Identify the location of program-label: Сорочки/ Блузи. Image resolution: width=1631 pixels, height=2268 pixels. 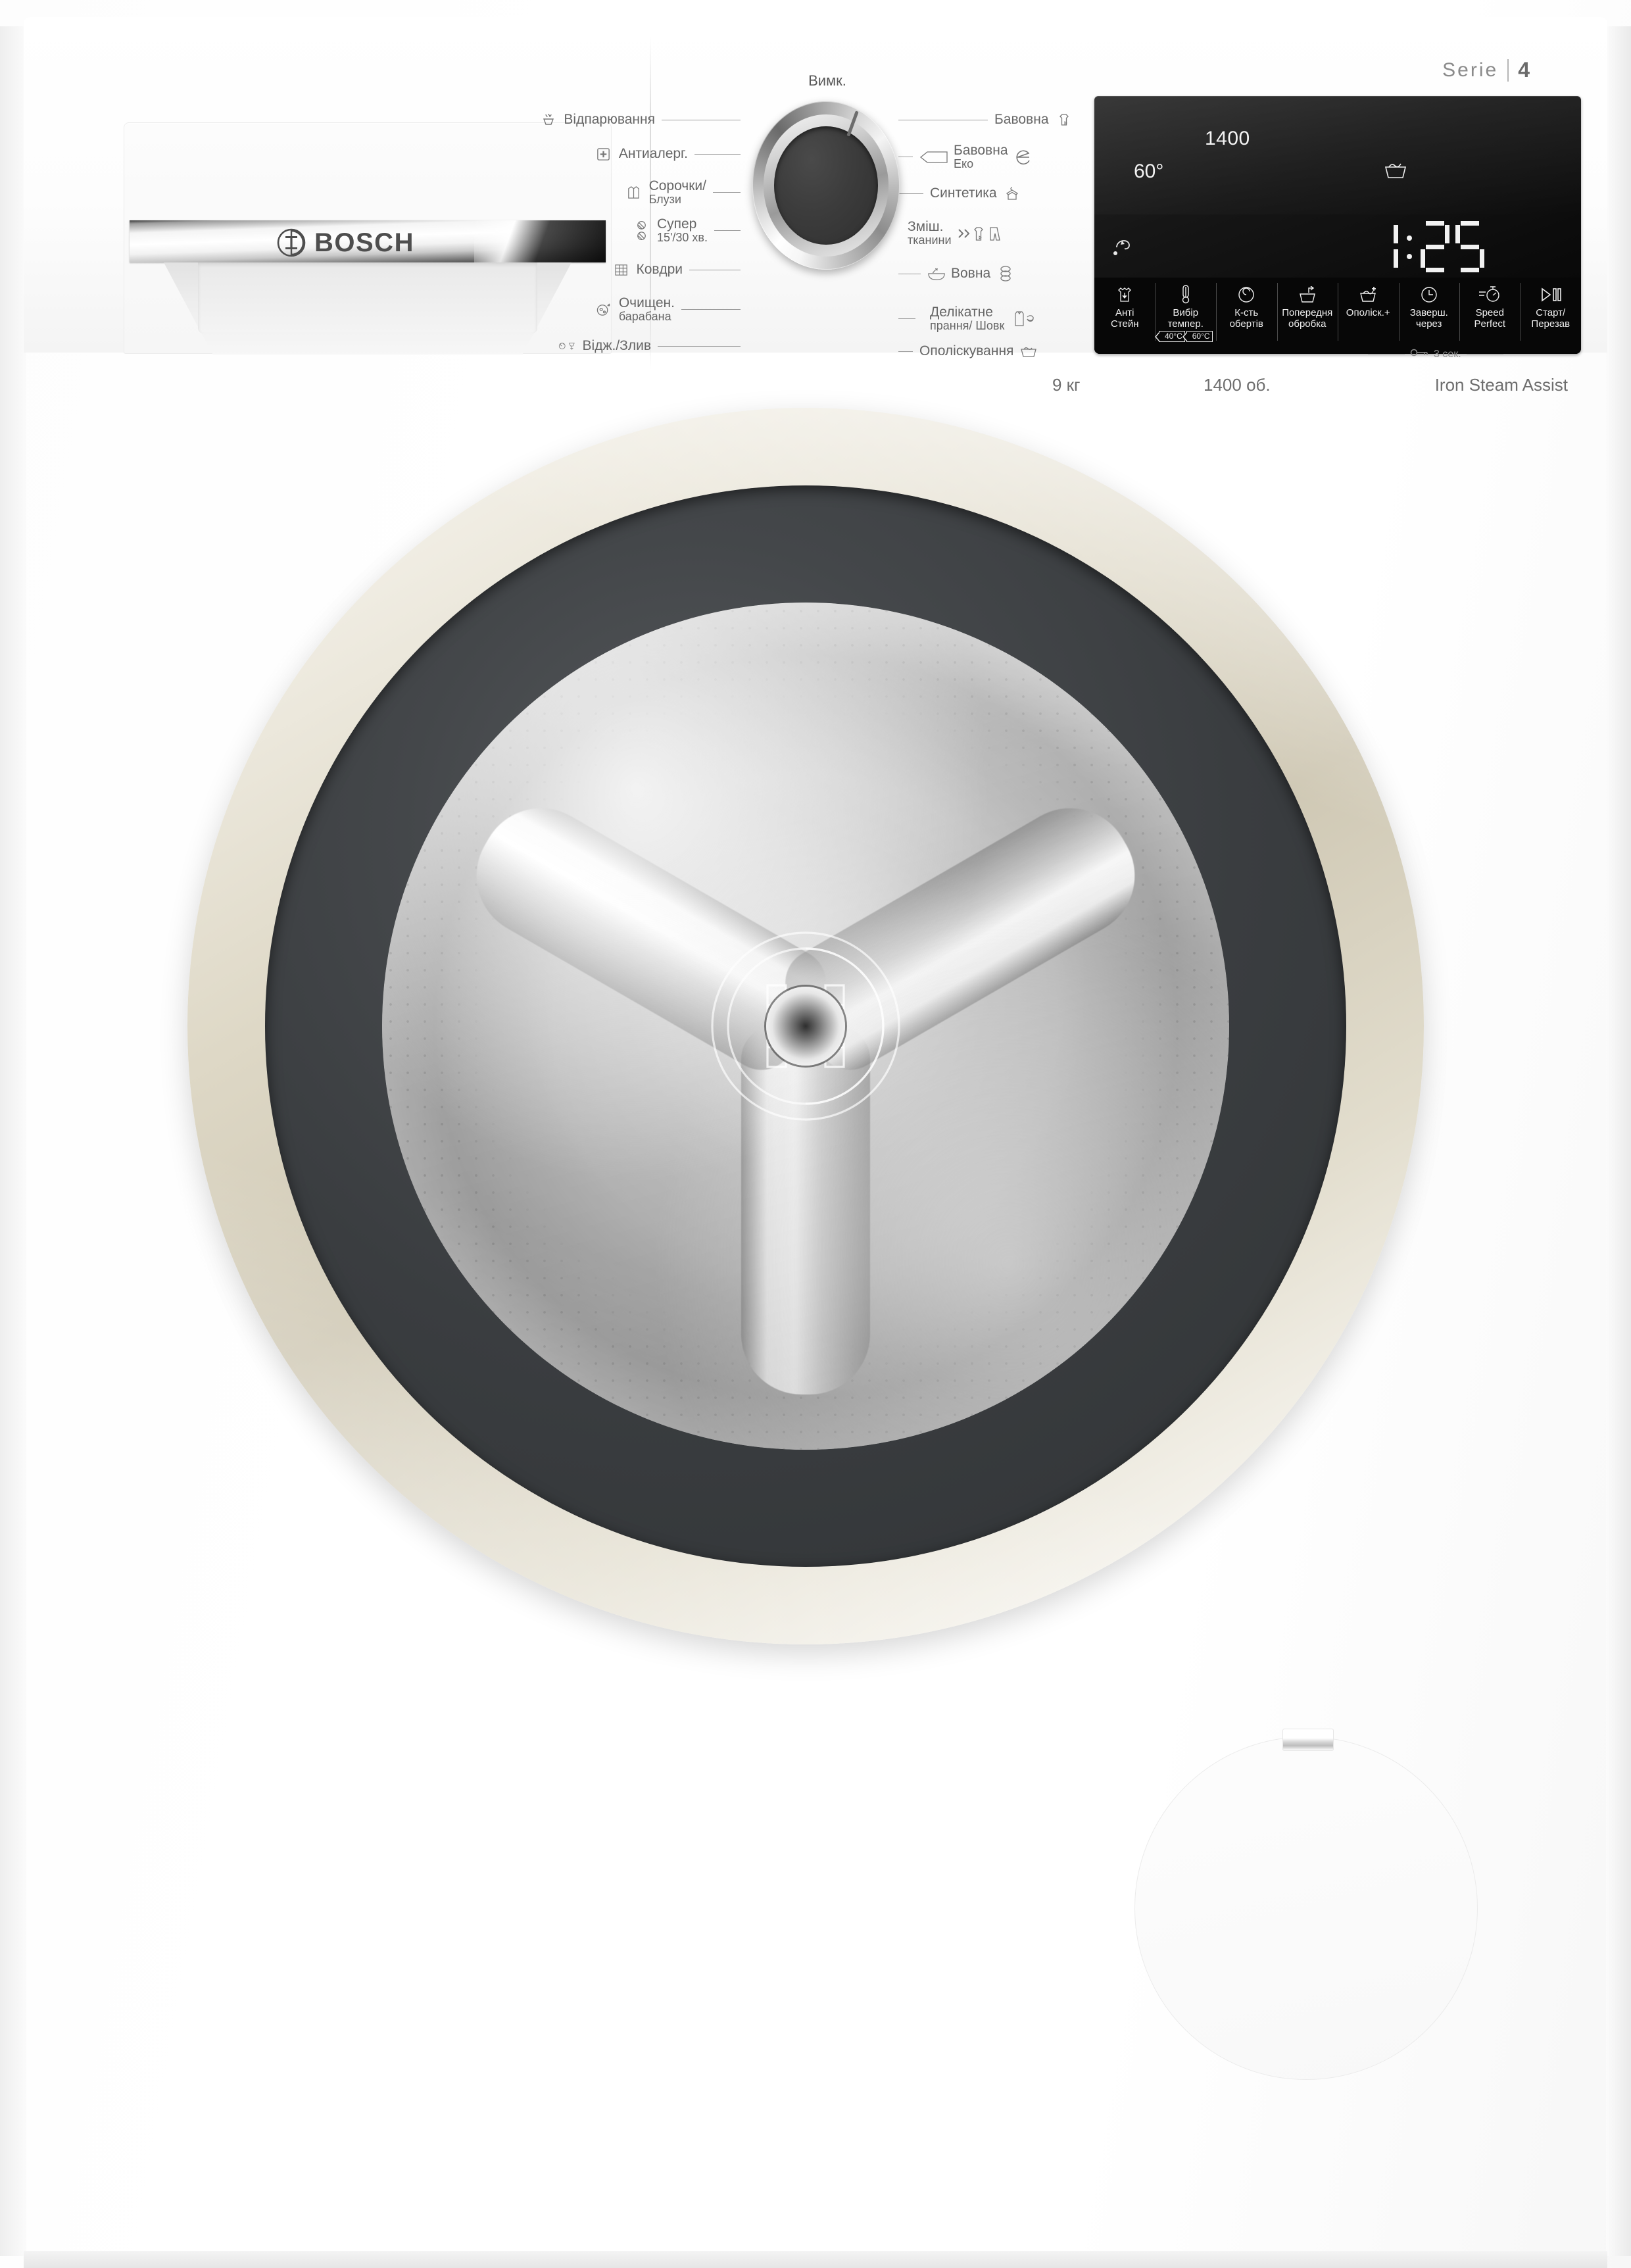
(677, 193).